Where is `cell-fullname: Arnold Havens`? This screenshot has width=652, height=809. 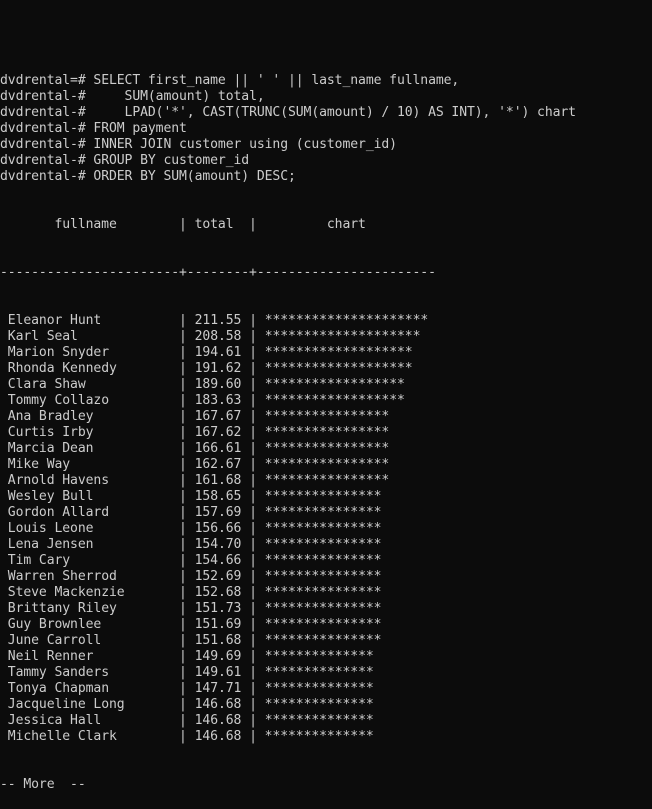
cell-fullname: Arnold Havens is located at coordinates (58, 480).